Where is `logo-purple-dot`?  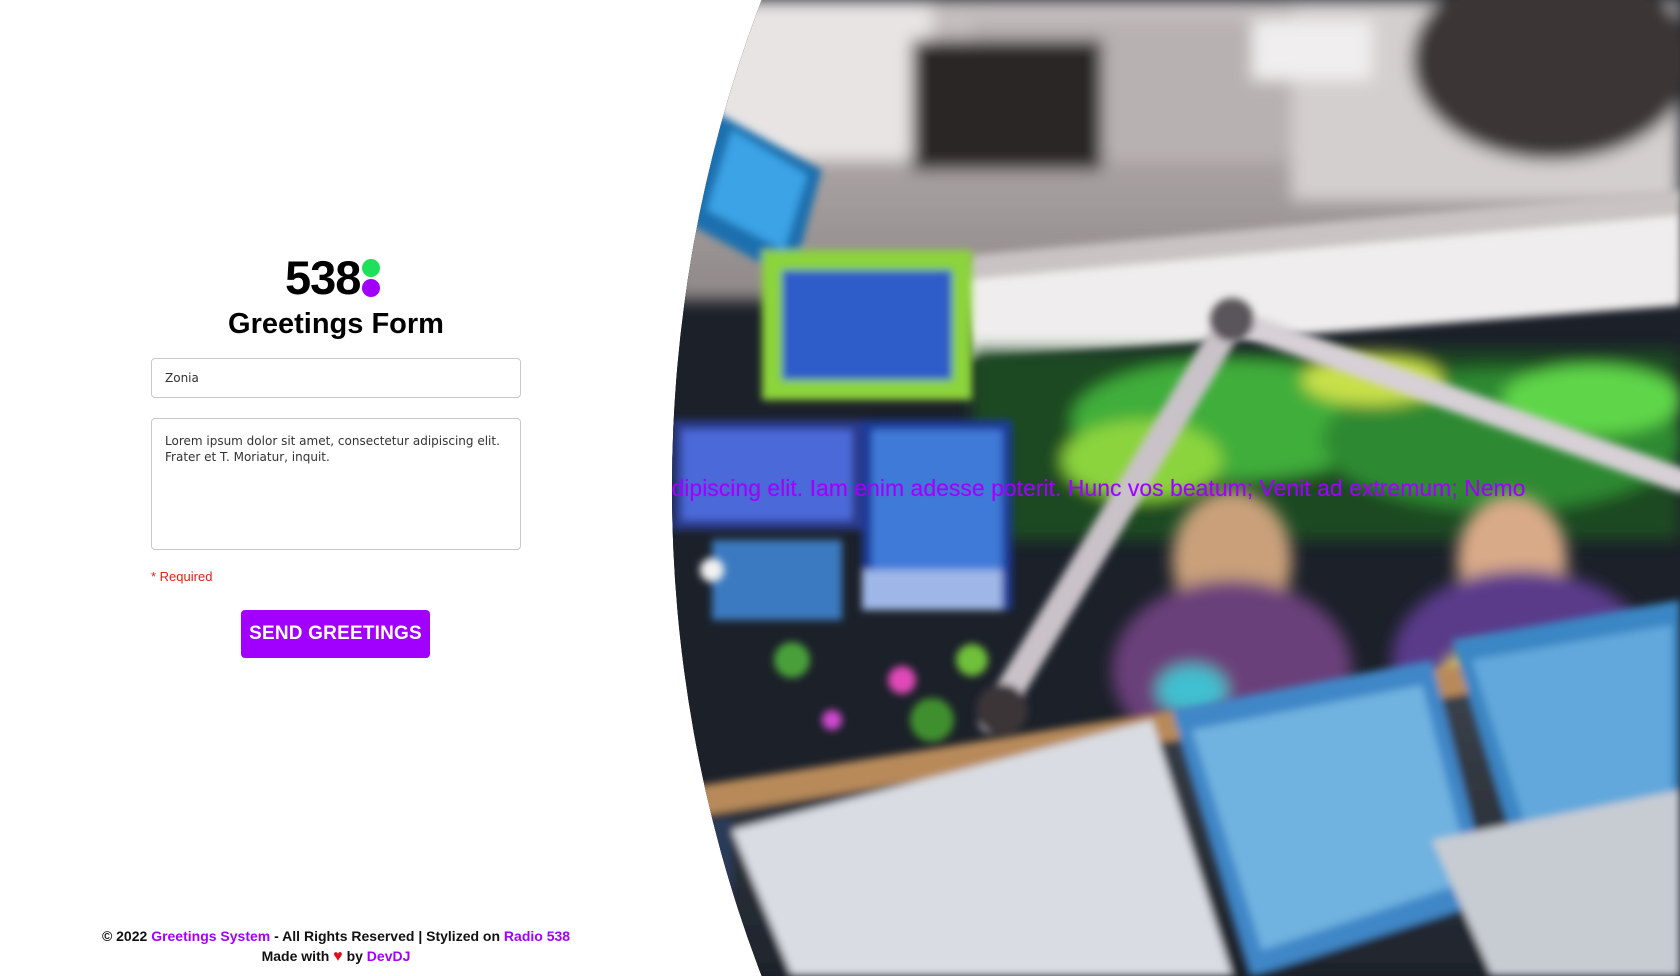 logo-purple-dot is located at coordinates (371, 288).